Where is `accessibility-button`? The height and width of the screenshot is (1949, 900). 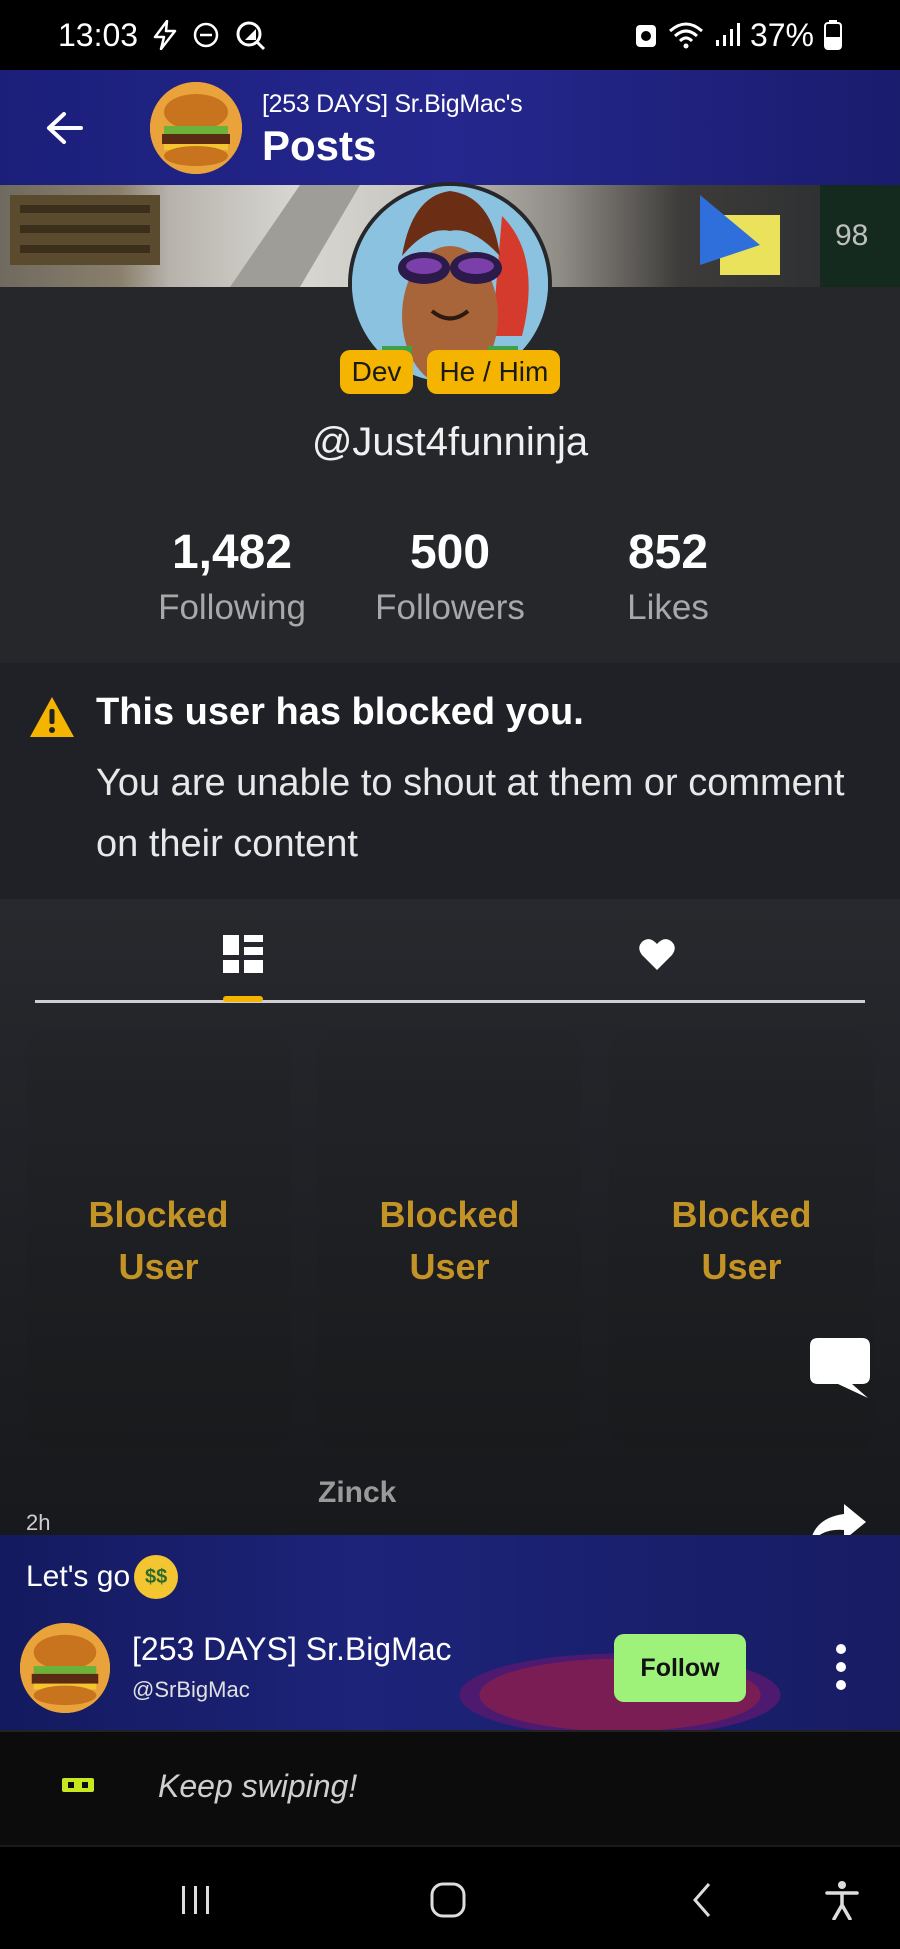
accessibility-button is located at coordinates (842, 1900).